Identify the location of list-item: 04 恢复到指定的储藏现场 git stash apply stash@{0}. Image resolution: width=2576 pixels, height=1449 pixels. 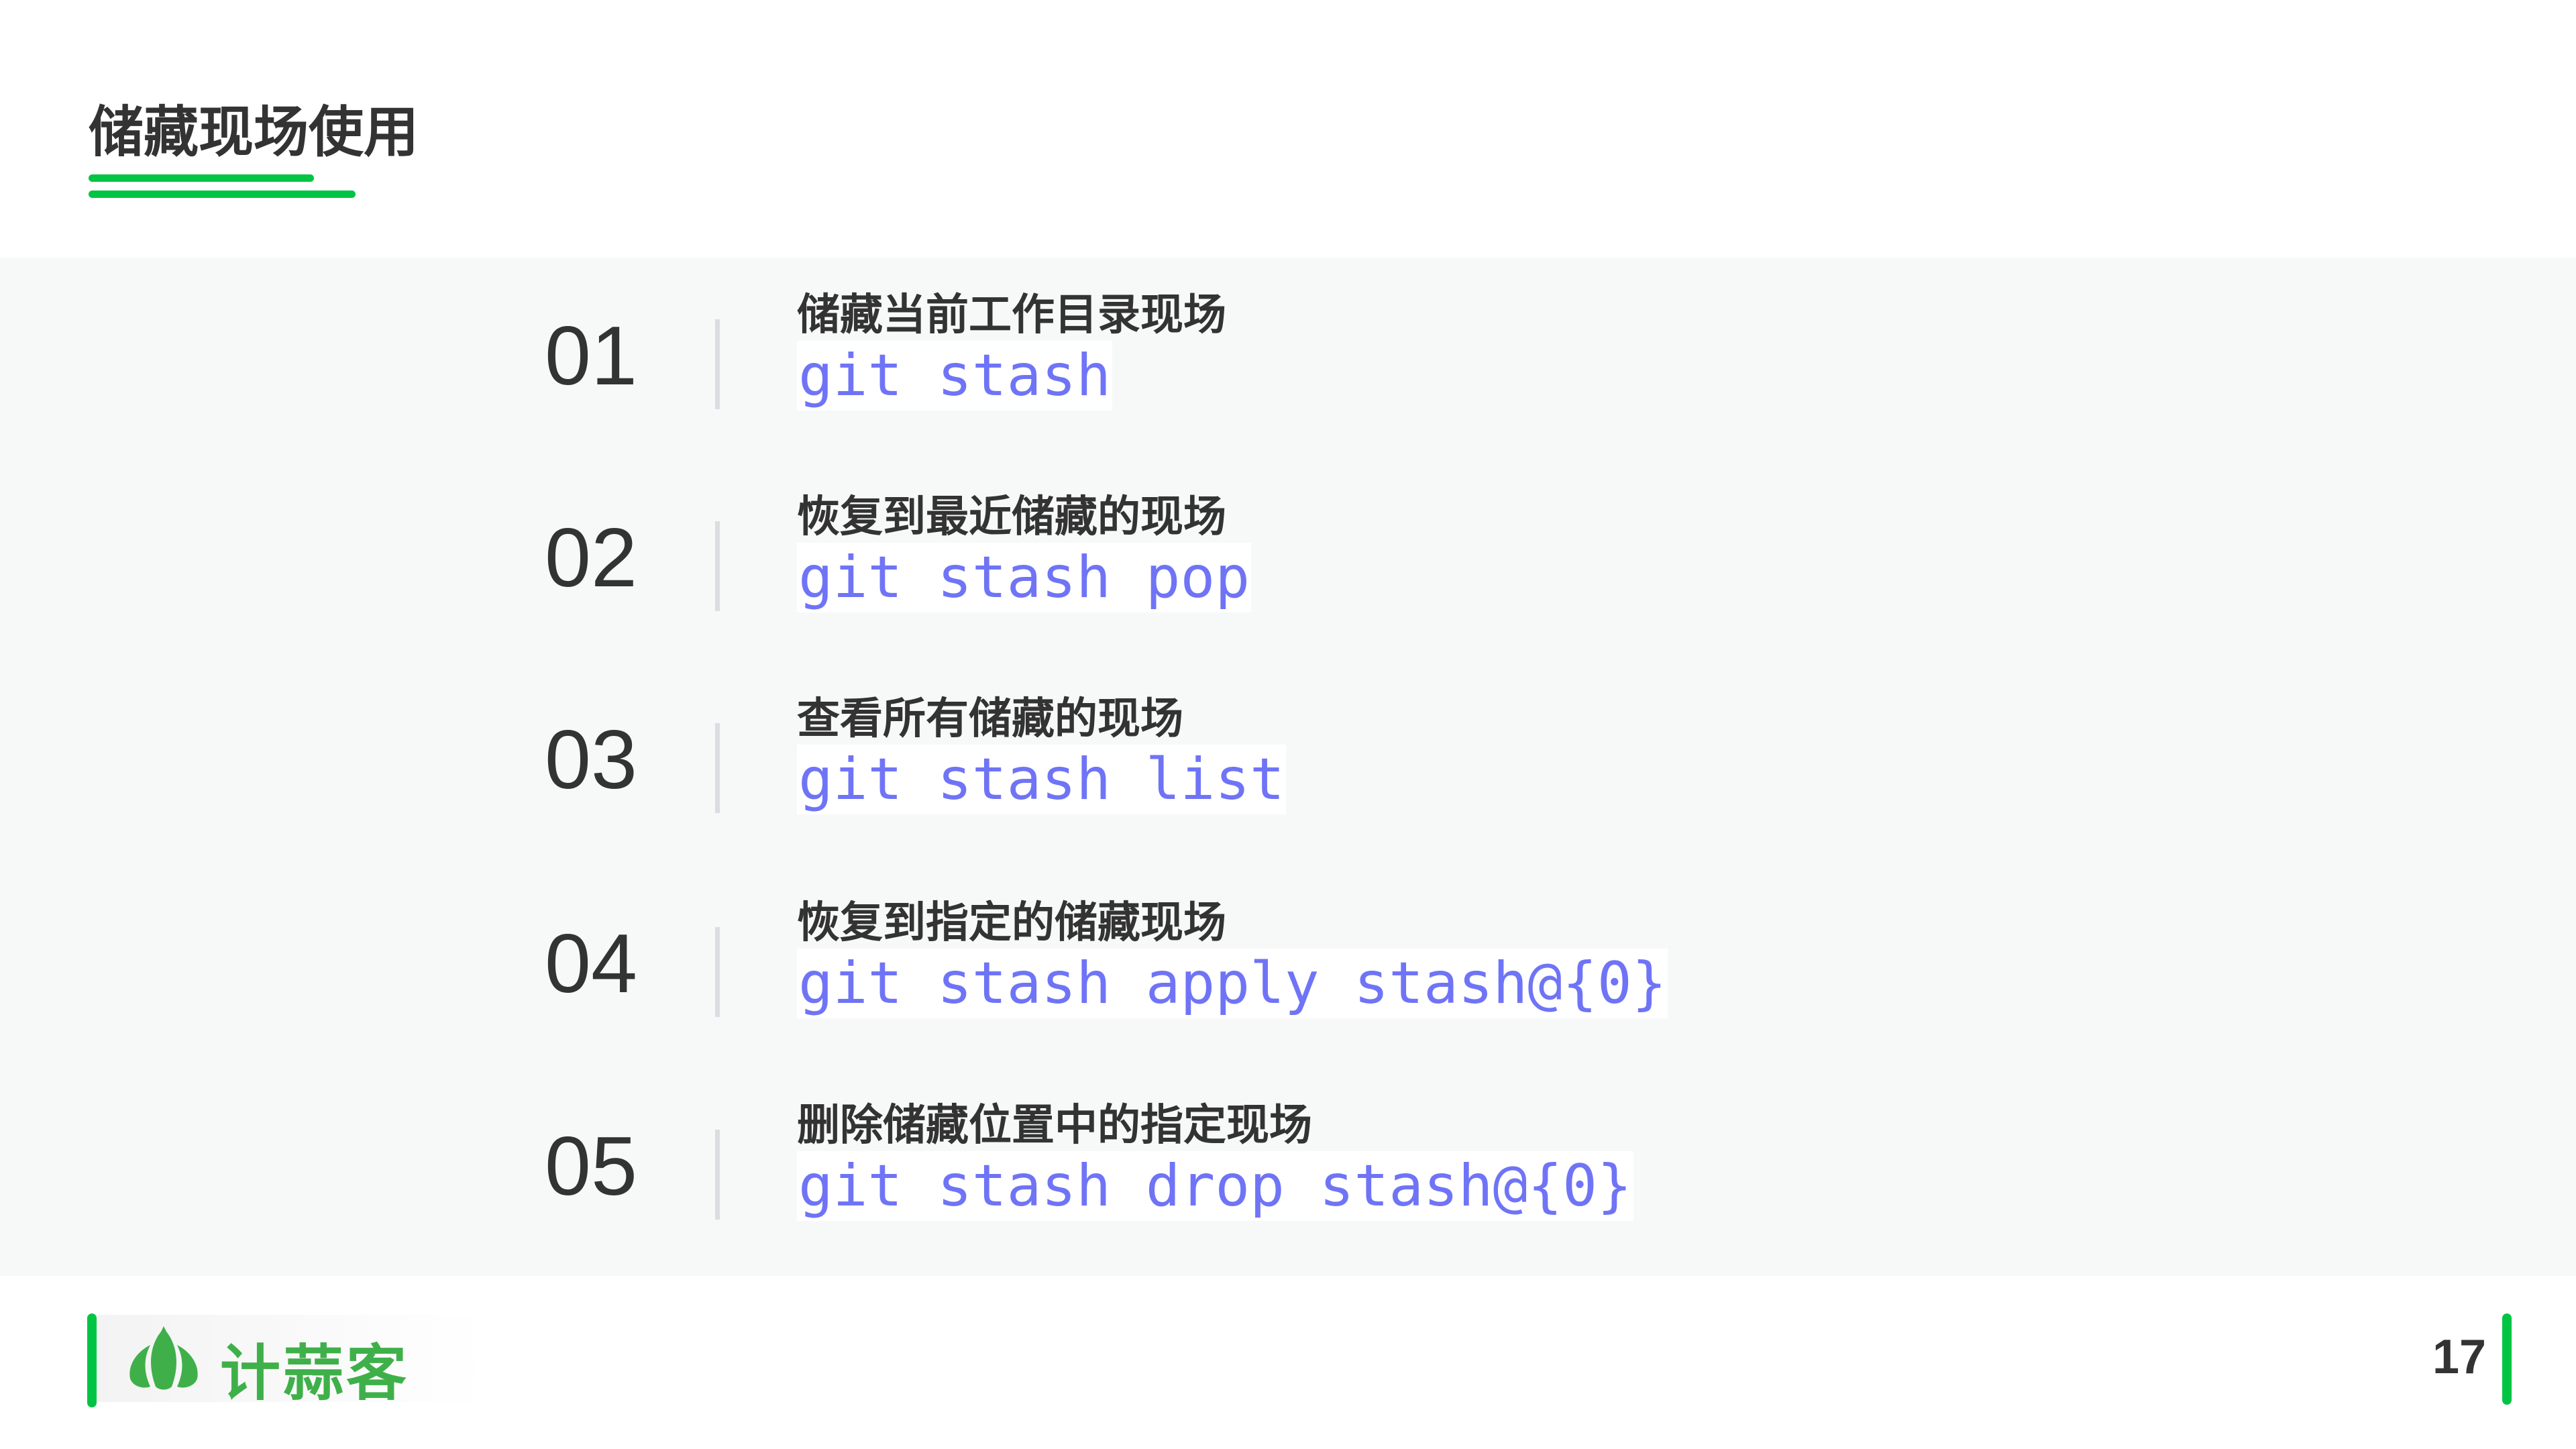
(1288, 975).